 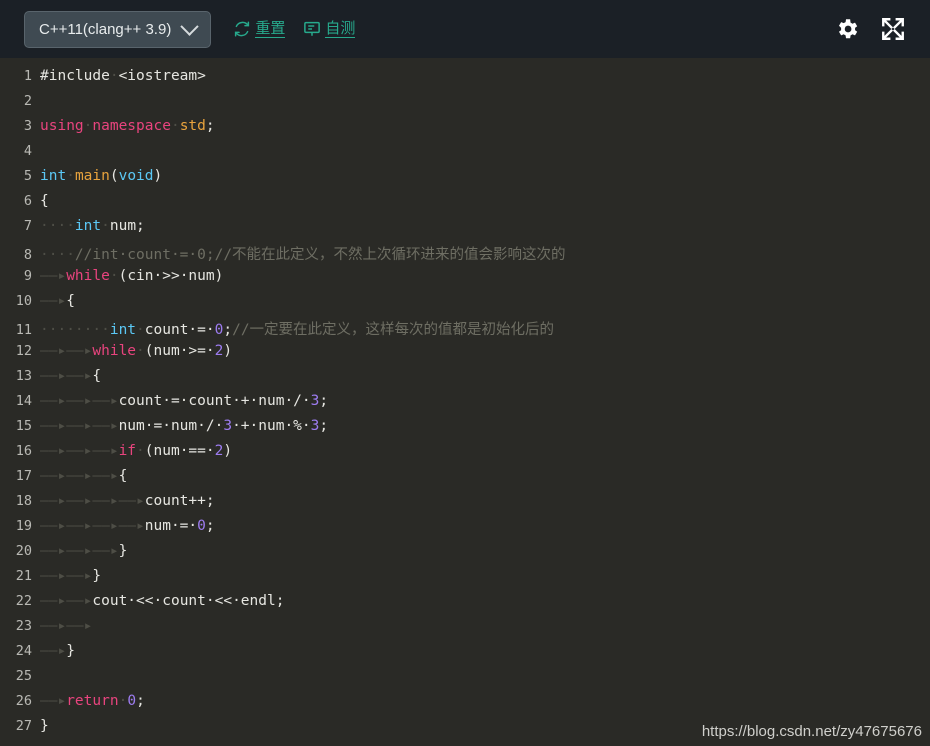 What do you see at coordinates (71, 576) in the screenshot?
I see `code-line-text: ——▸——▸}` at bounding box center [71, 576].